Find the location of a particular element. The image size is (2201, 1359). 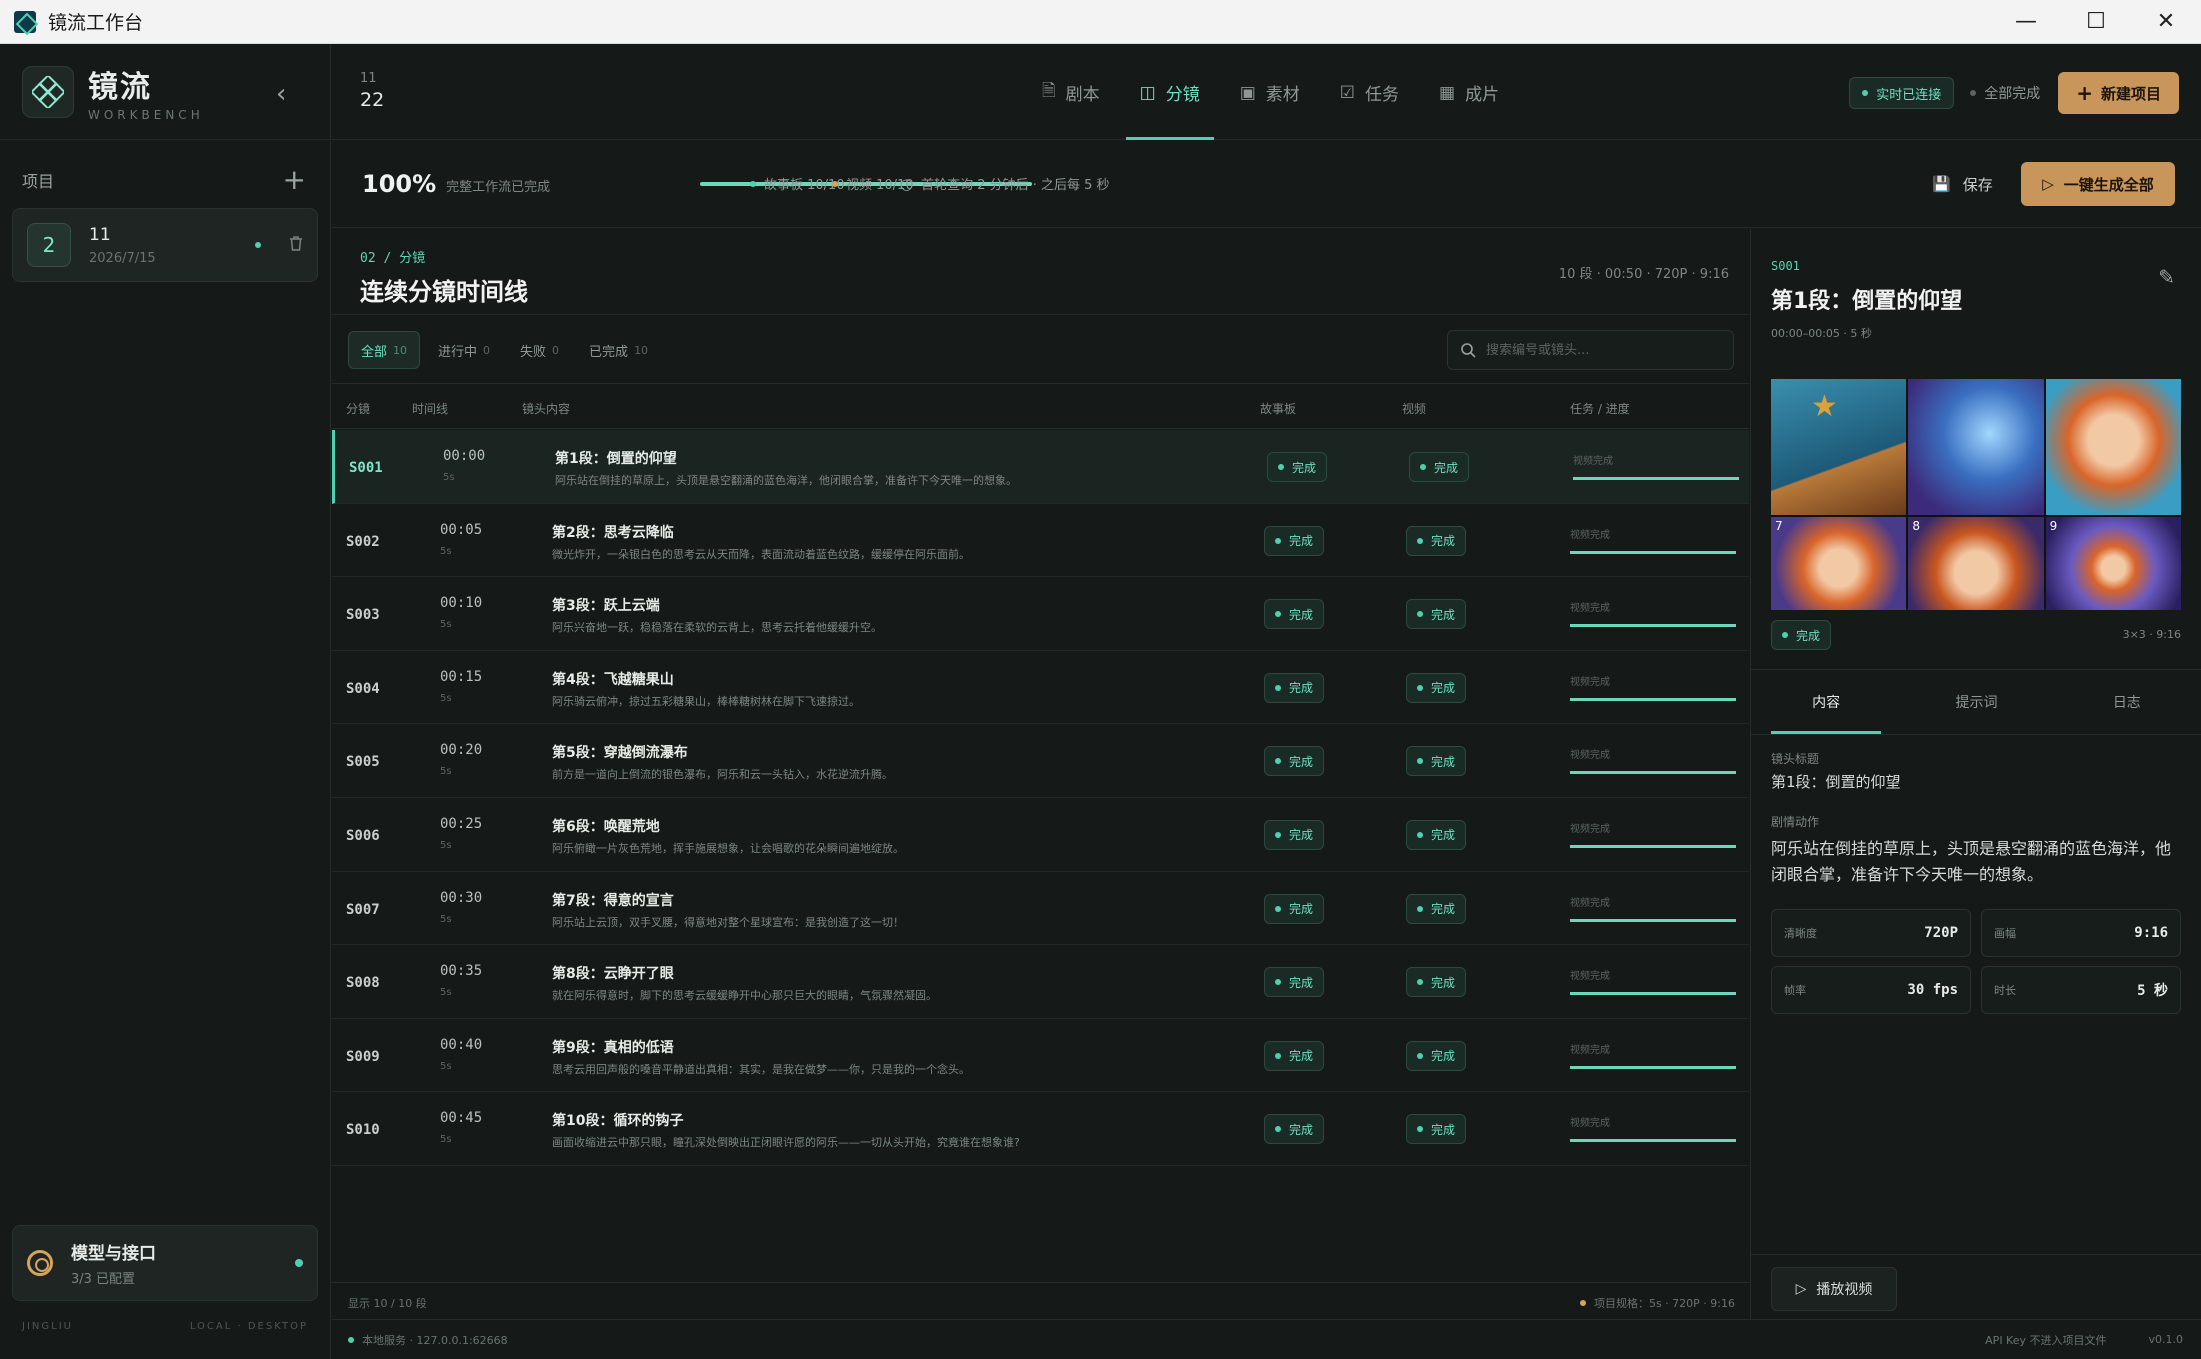

window-title: 镜流工作台 is located at coordinates (96, 23).